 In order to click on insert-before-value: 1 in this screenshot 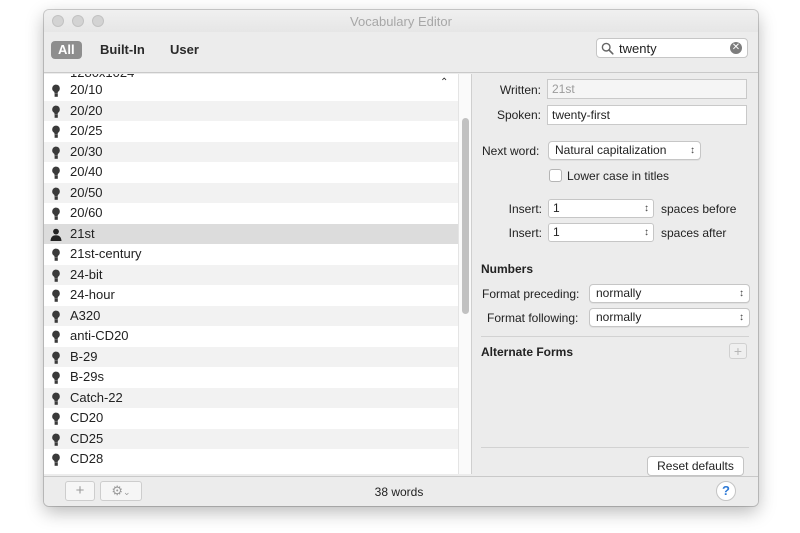, I will do `click(556, 208)`.